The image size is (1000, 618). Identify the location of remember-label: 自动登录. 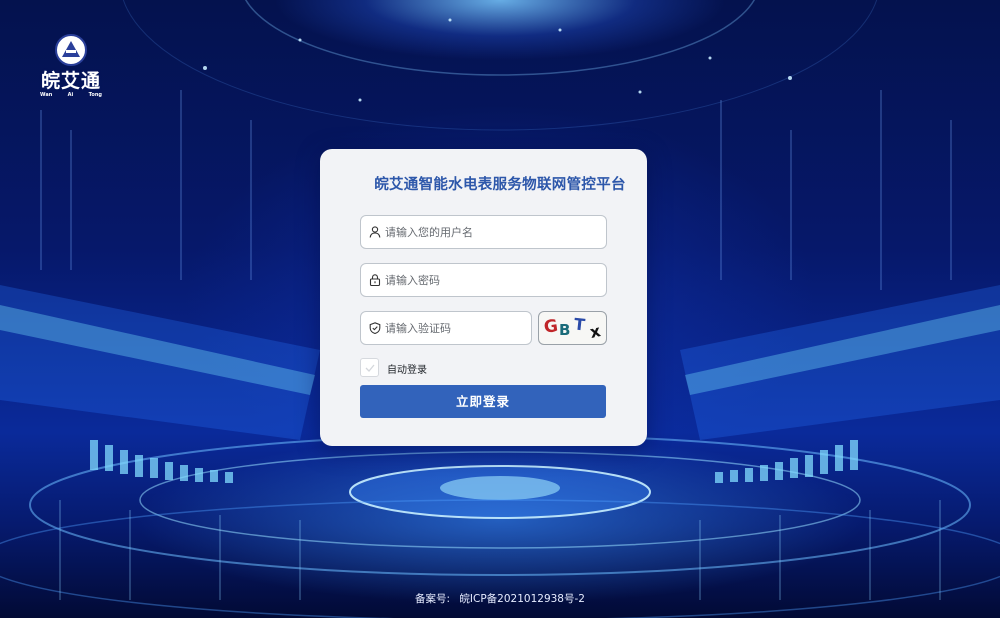
(407, 370).